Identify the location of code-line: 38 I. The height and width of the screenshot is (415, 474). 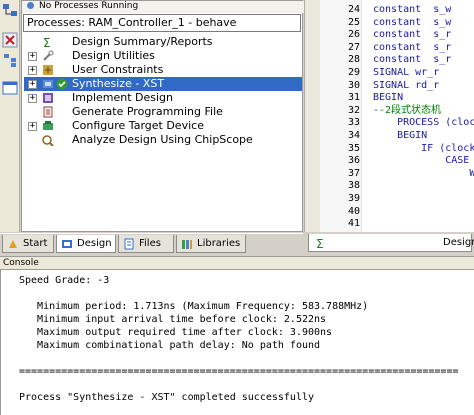
(397, 185).